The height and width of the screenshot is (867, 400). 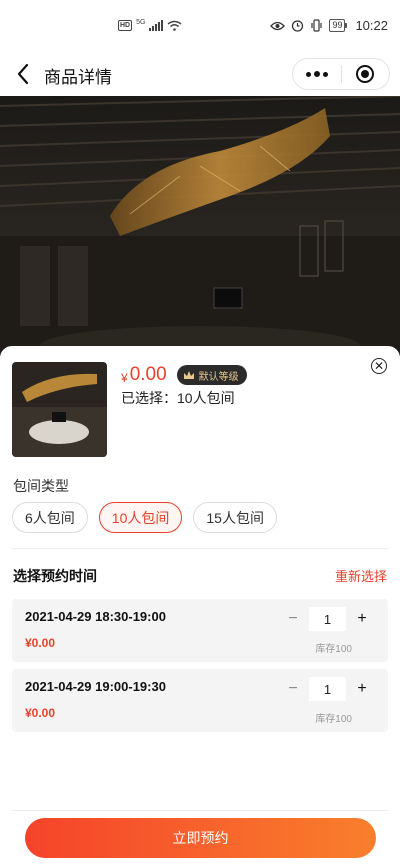 I want to click on eye-icon, so click(x=278, y=25).